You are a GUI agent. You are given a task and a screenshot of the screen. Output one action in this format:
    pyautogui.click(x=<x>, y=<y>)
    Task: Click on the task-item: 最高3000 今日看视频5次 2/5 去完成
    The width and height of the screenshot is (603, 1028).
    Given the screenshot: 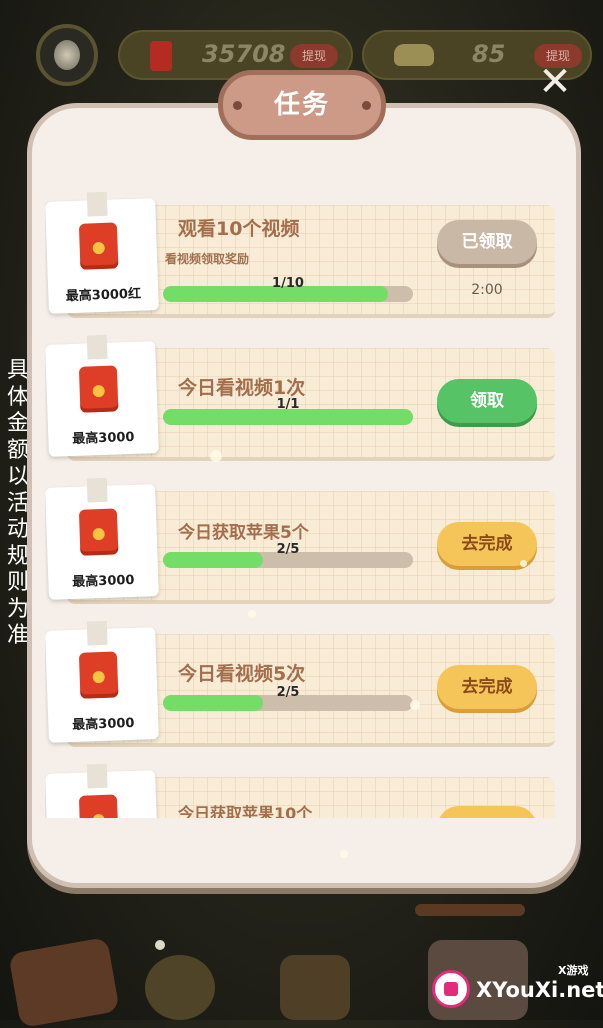 What is the action you would take?
    pyautogui.click(x=301, y=684)
    